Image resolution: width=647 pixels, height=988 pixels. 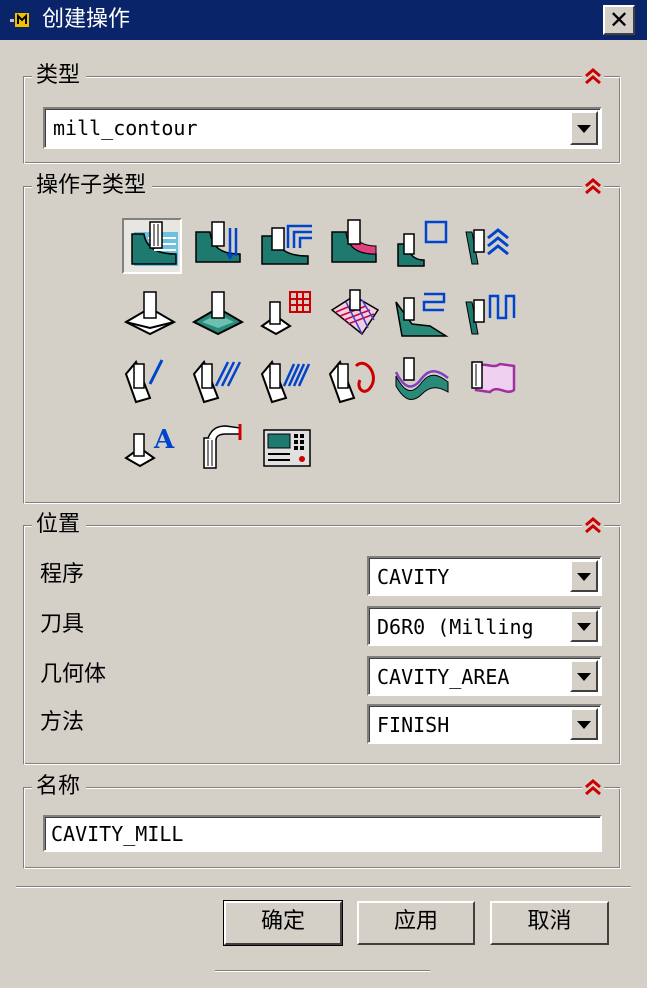 I want to click on contour-area-dir-steep-icon, so click(x=492, y=316).